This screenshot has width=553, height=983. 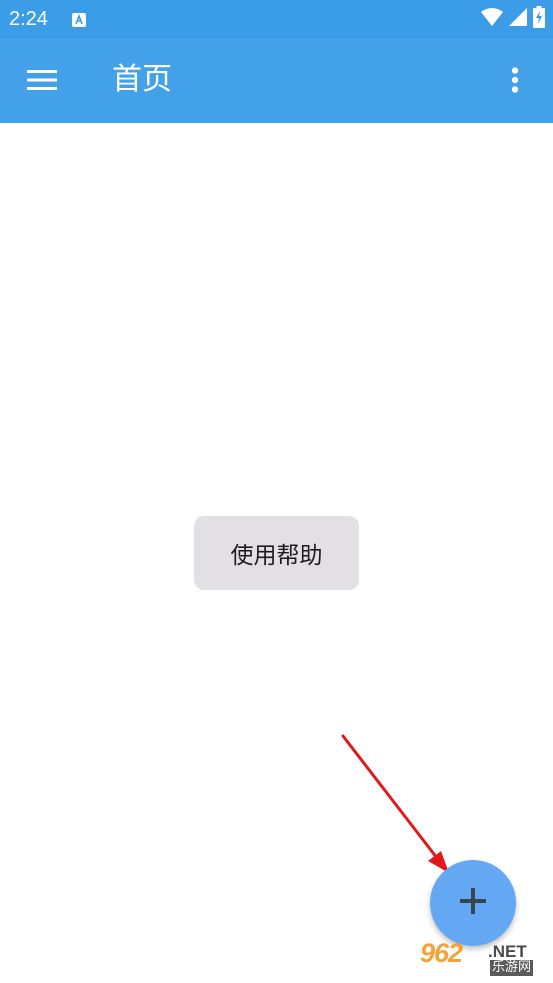 What do you see at coordinates (512, 968) in the screenshot?
I see `watermark-subtitle: 乐游网` at bounding box center [512, 968].